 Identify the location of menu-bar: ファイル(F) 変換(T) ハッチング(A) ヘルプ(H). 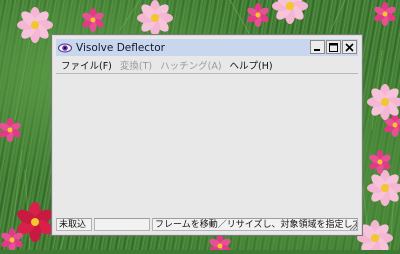
(207, 64).